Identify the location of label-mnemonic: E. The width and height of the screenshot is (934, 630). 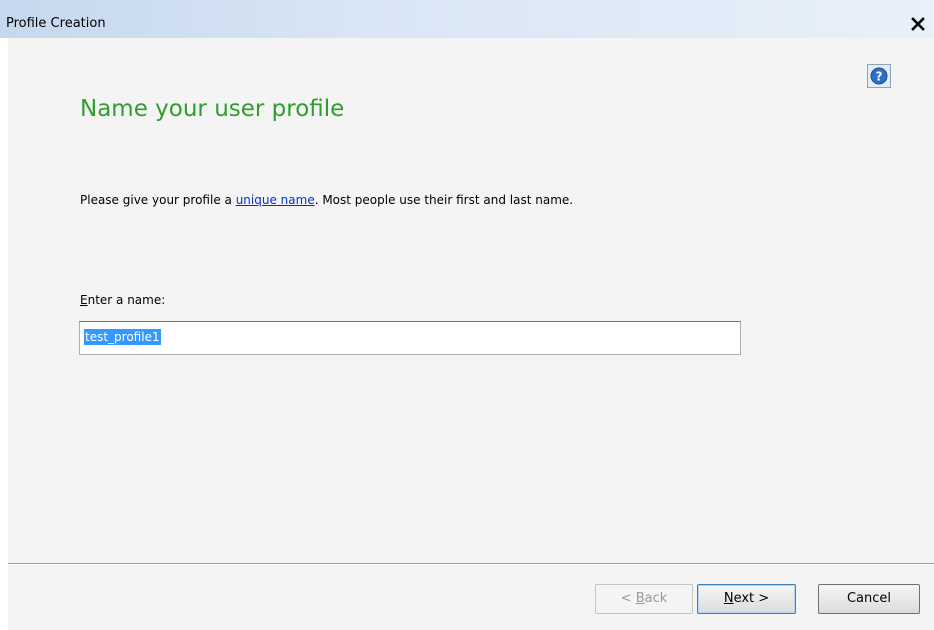
(84, 300).